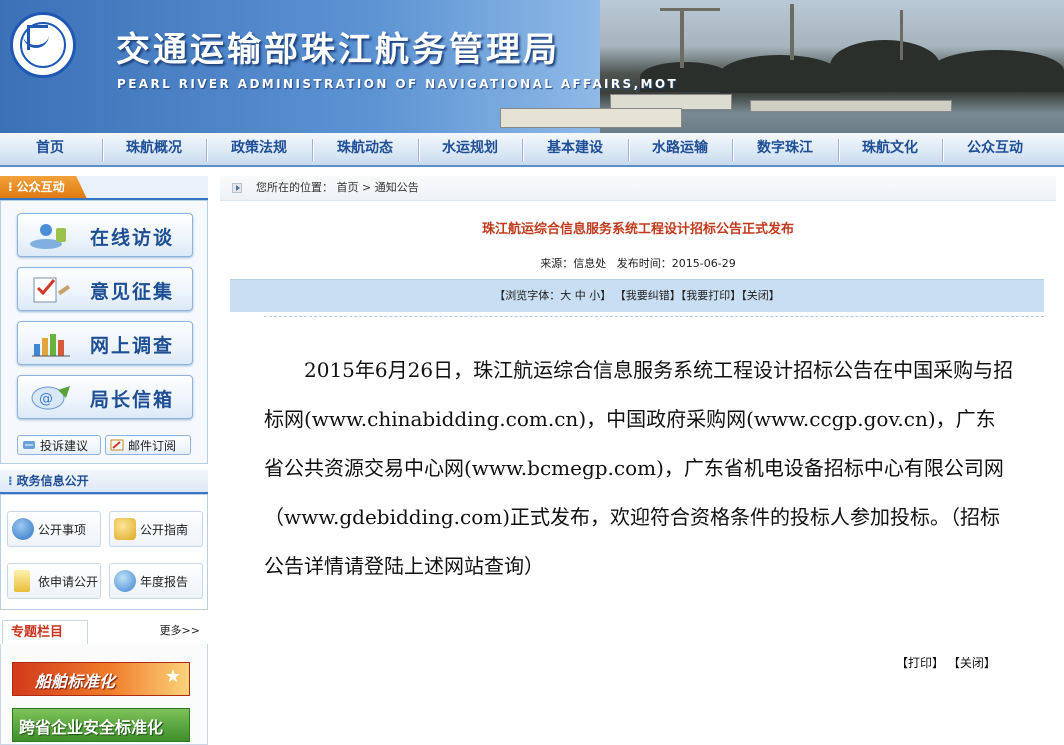 This screenshot has width=1064, height=745. What do you see at coordinates (29, 445) in the screenshot?
I see `handshake-icon` at bounding box center [29, 445].